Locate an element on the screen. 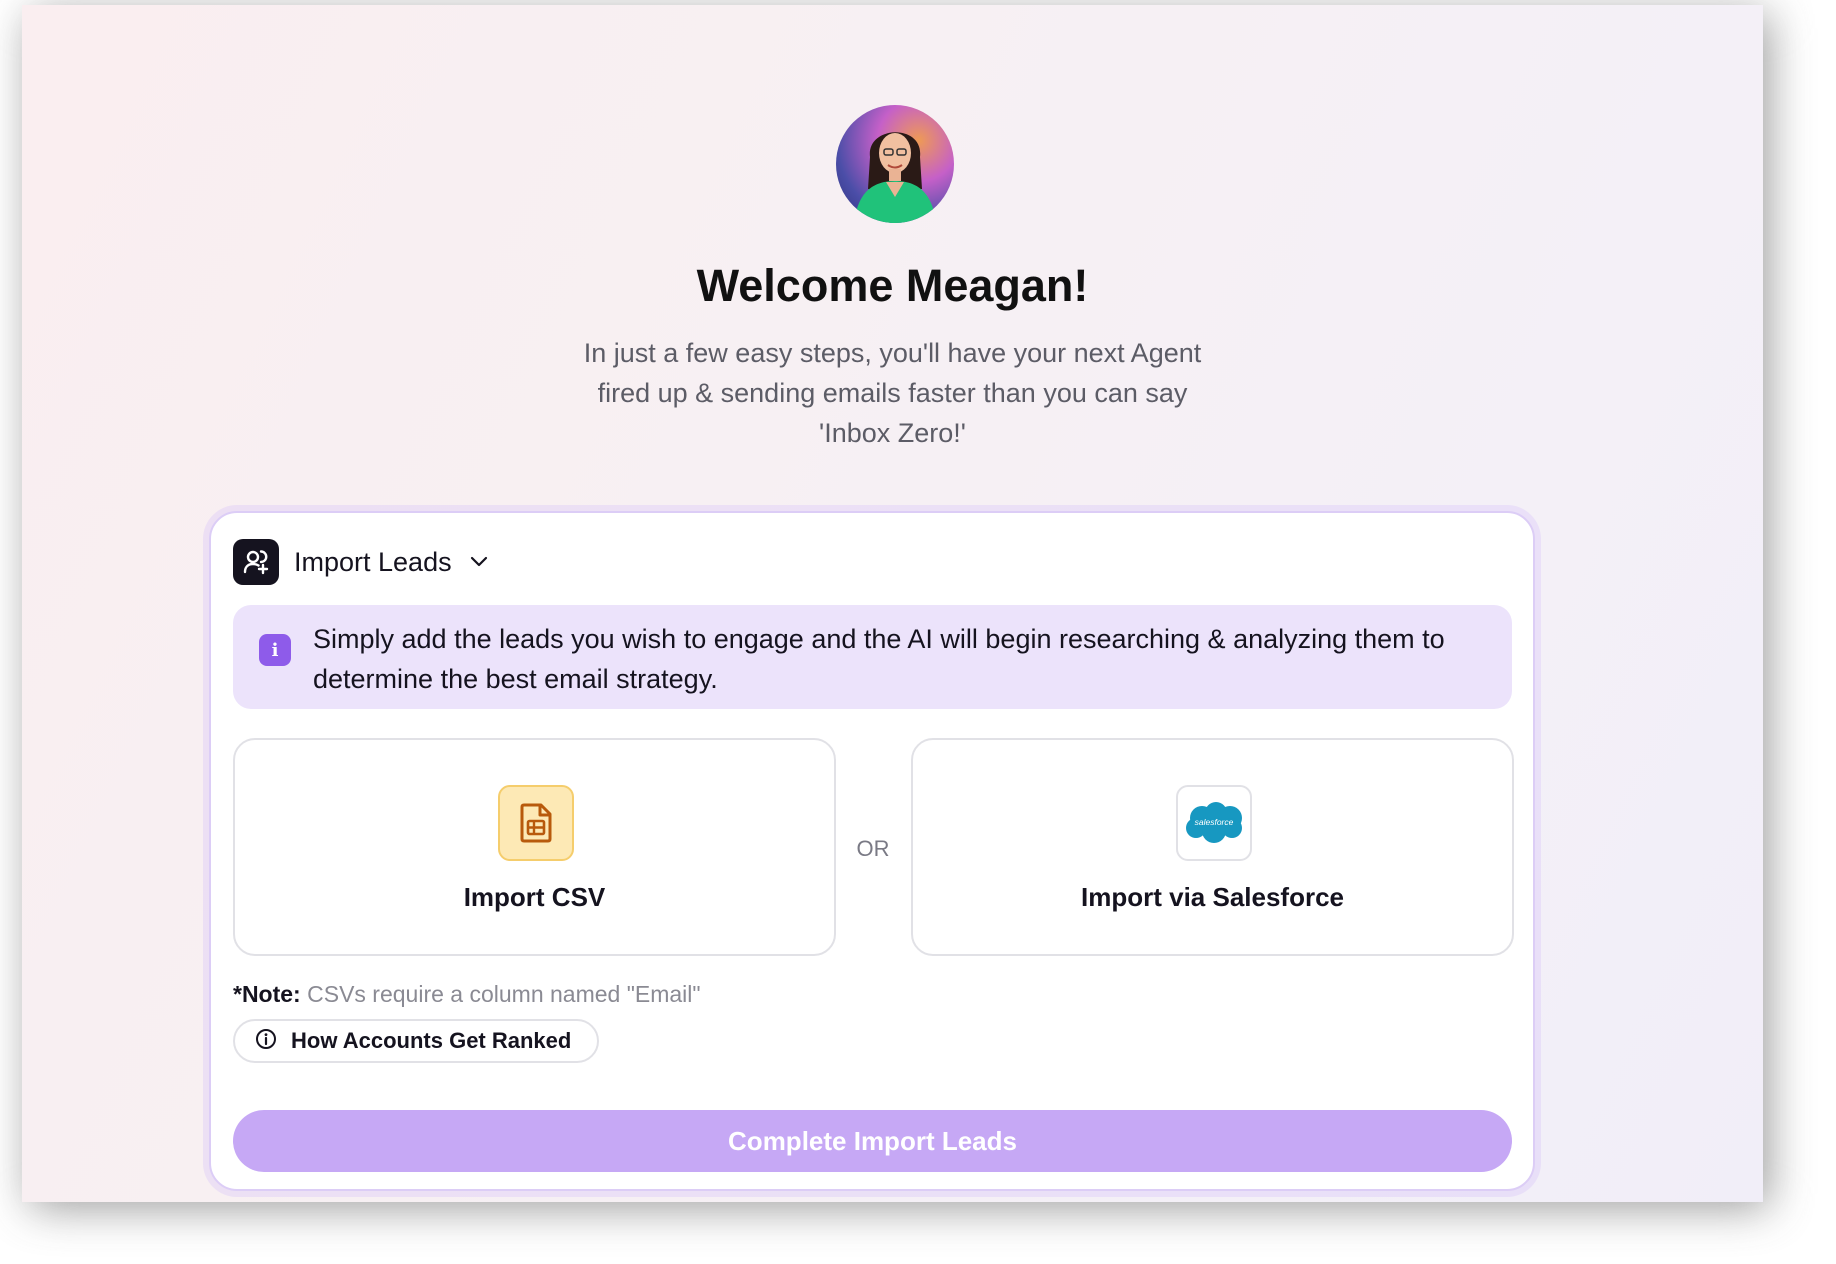 The width and height of the screenshot is (1836, 1264). info-icon: i is located at coordinates (275, 650).